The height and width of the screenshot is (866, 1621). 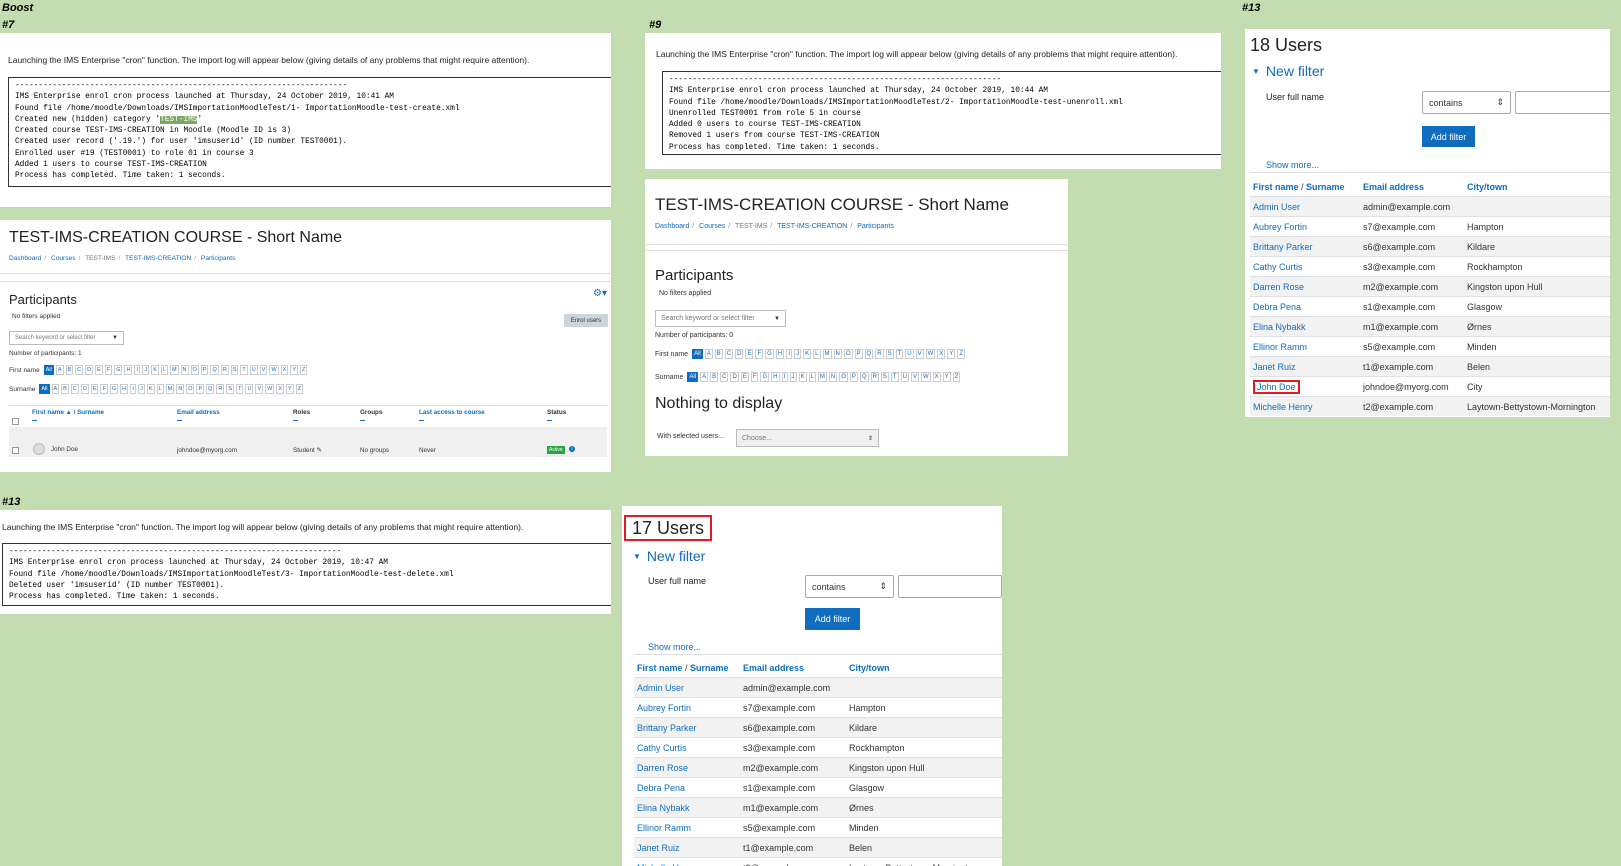 What do you see at coordinates (234, 370) in the screenshot?
I see `initial-s: S` at bounding box center [234, 370].